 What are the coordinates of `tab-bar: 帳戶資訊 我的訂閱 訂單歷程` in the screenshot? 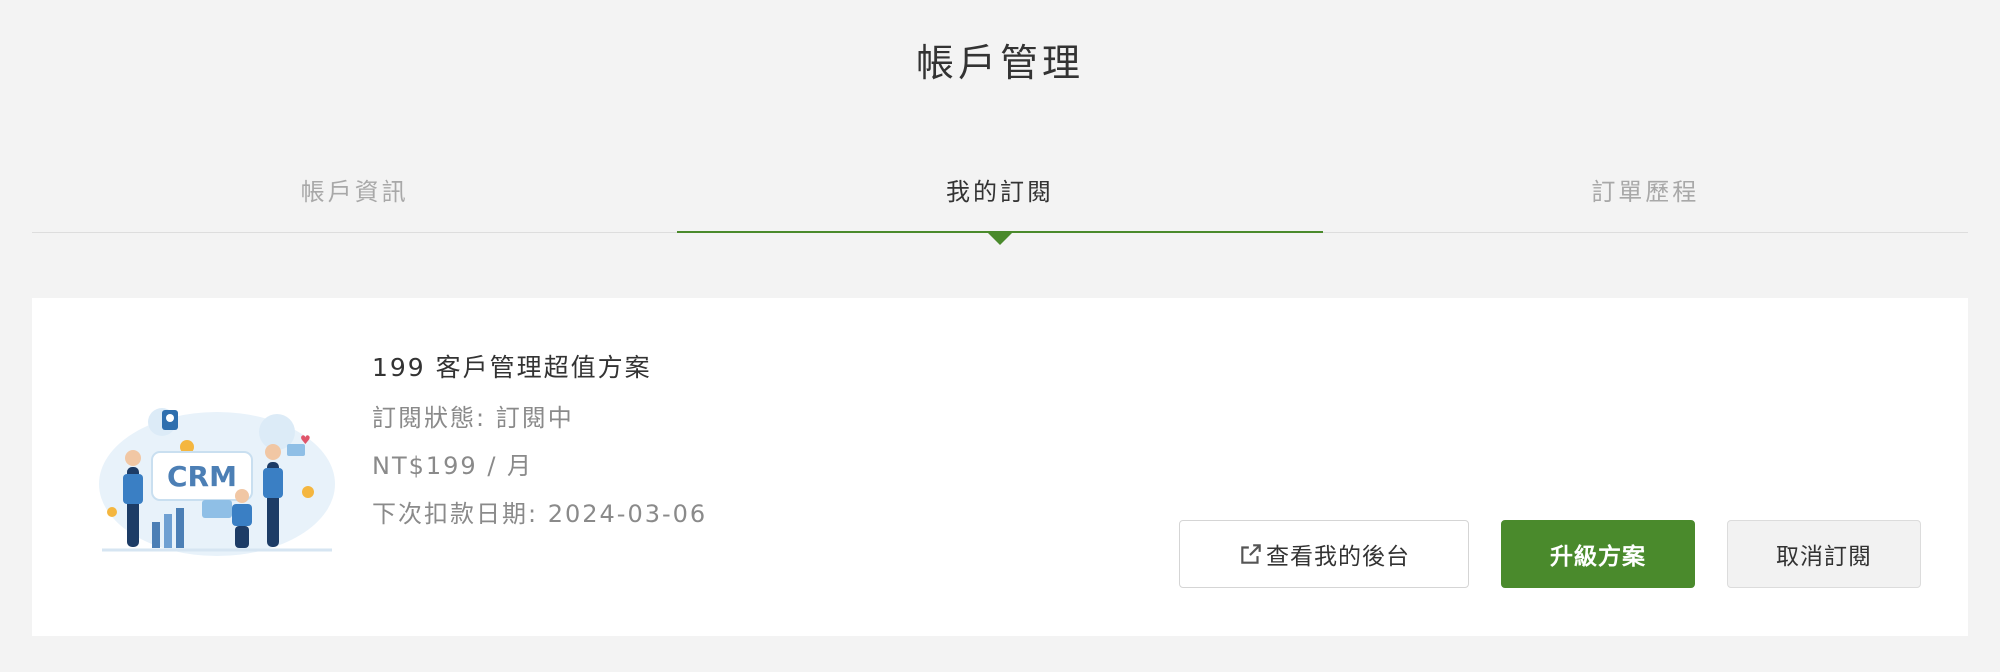 It's located at (1000, 203).